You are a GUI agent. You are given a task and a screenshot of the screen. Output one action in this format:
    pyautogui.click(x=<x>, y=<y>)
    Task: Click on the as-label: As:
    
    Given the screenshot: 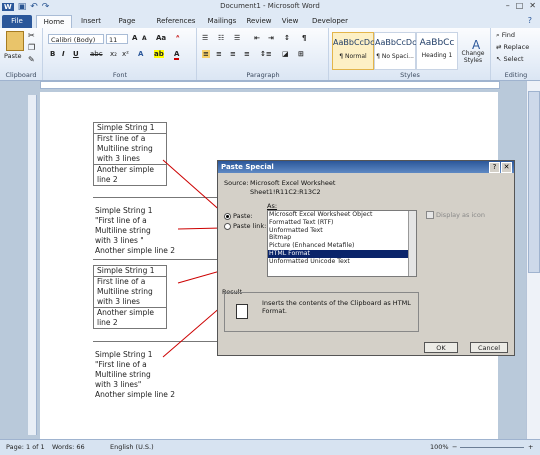 What is the action you would take?
    pyautogui.click(x=272, y=206)
    